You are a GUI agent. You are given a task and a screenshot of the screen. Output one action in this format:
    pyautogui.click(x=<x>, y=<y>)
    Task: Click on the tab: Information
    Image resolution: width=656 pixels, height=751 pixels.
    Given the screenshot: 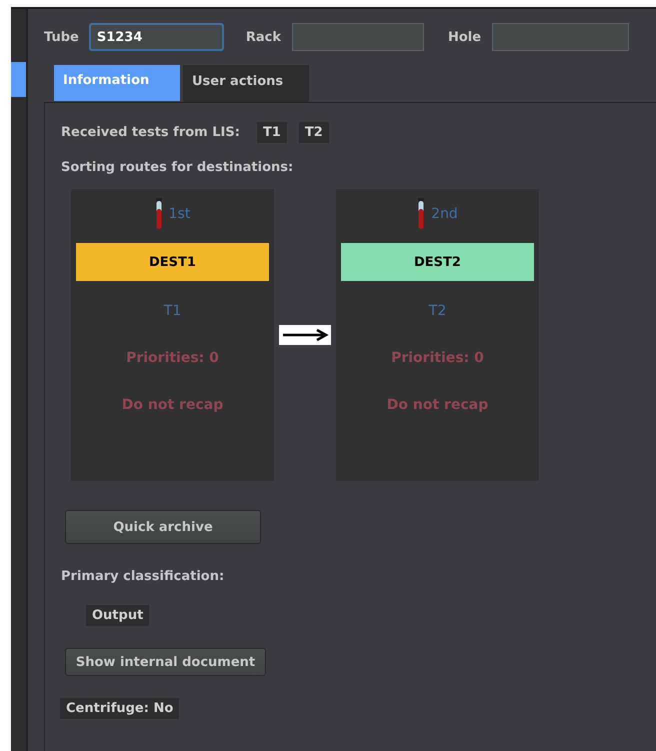 What is the action you would take?
    pyautogui.click(x=117, y=83)
    